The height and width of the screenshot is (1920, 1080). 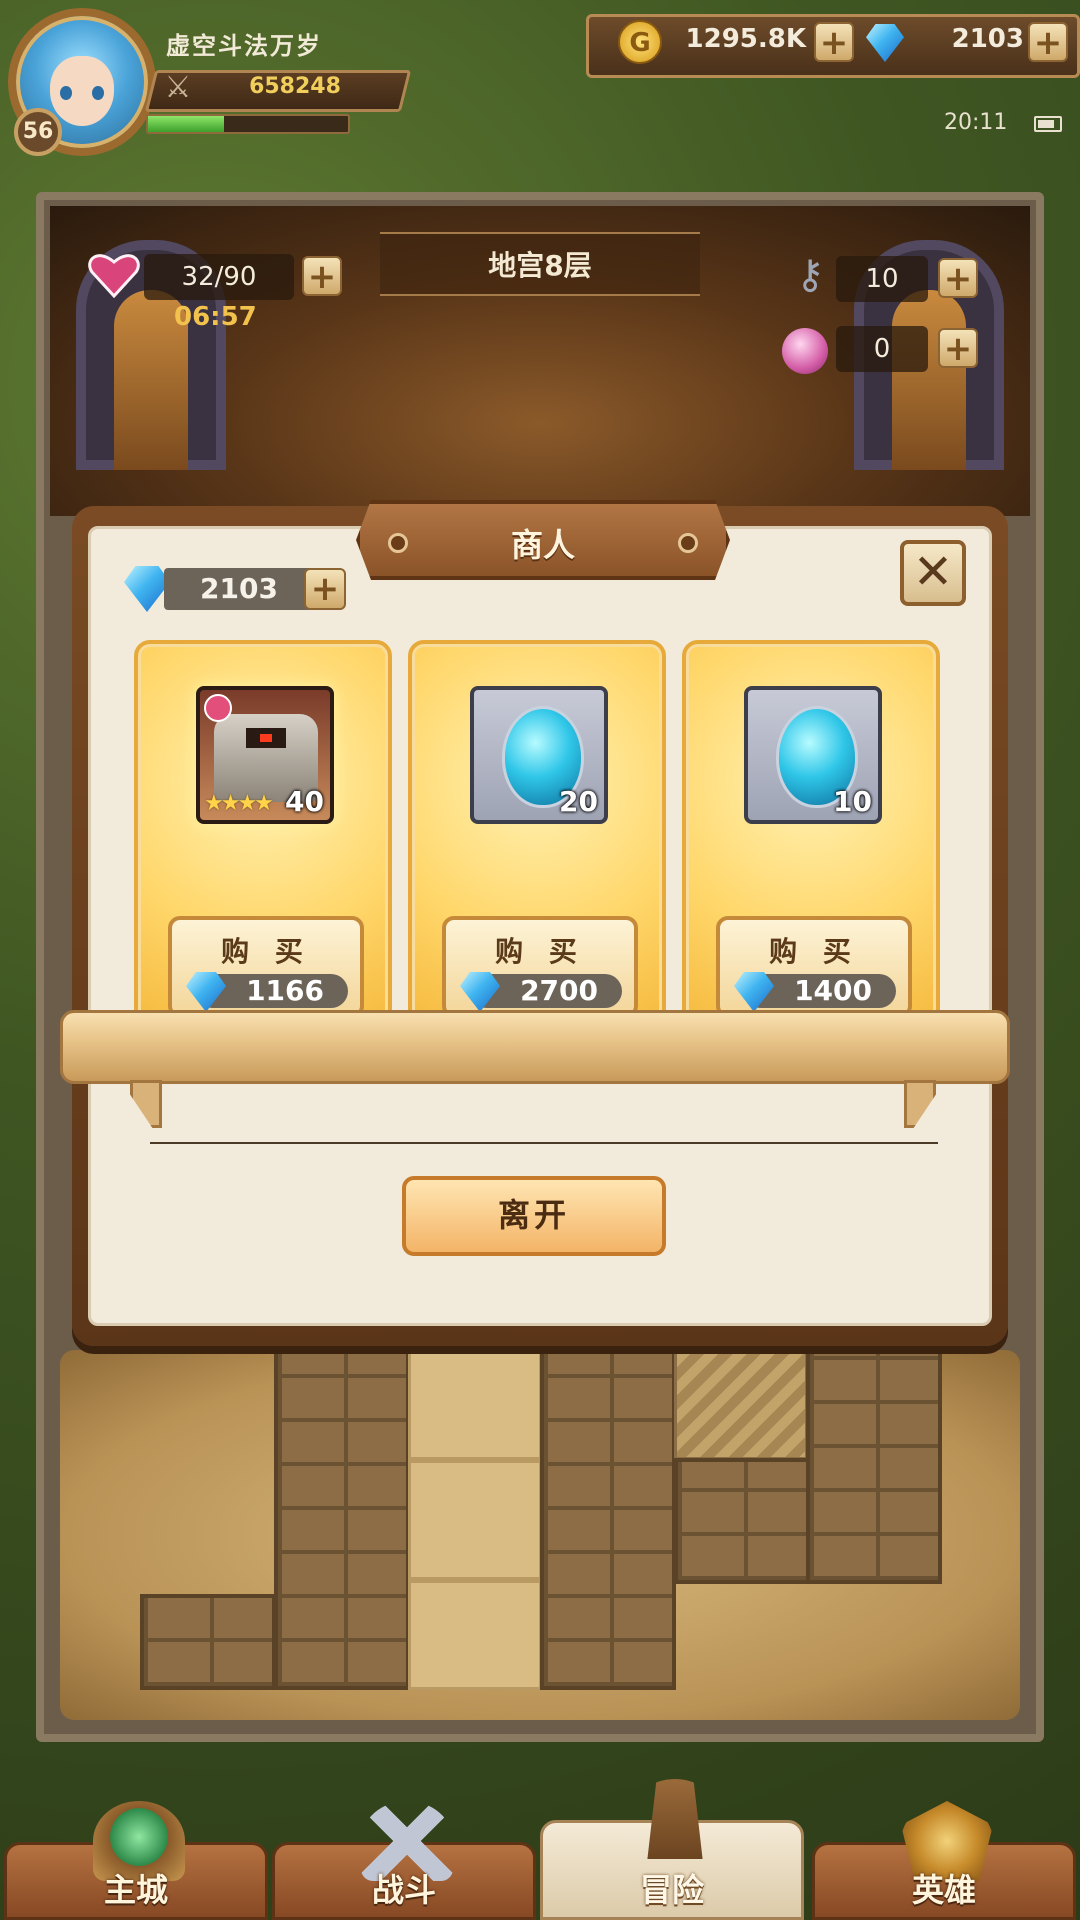 What do you see at coordinates (745, 39) in the screenshot?
I see `gold-amount: 1295.8K` at bounding box center [745, 39].